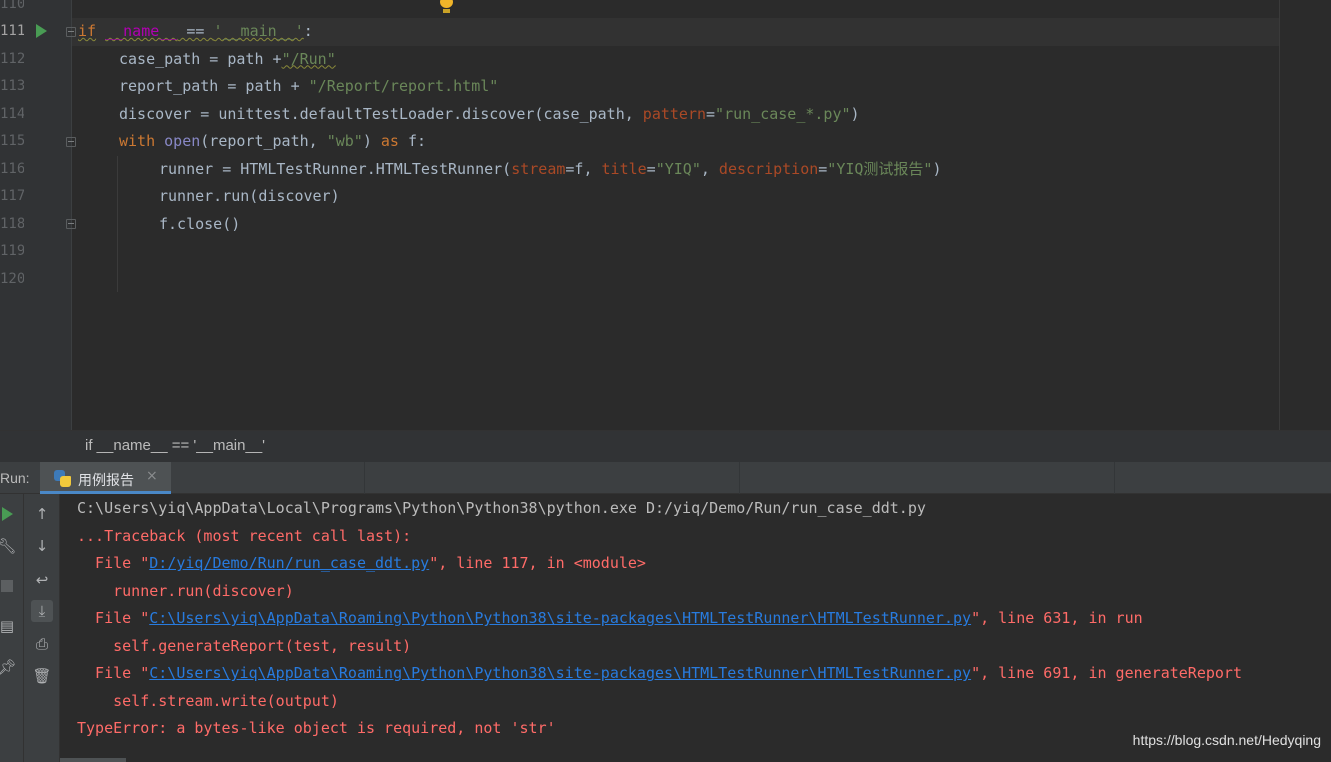 This screenshot has height=762, width=1331. I want to click on stop-button, so click(9, 586).